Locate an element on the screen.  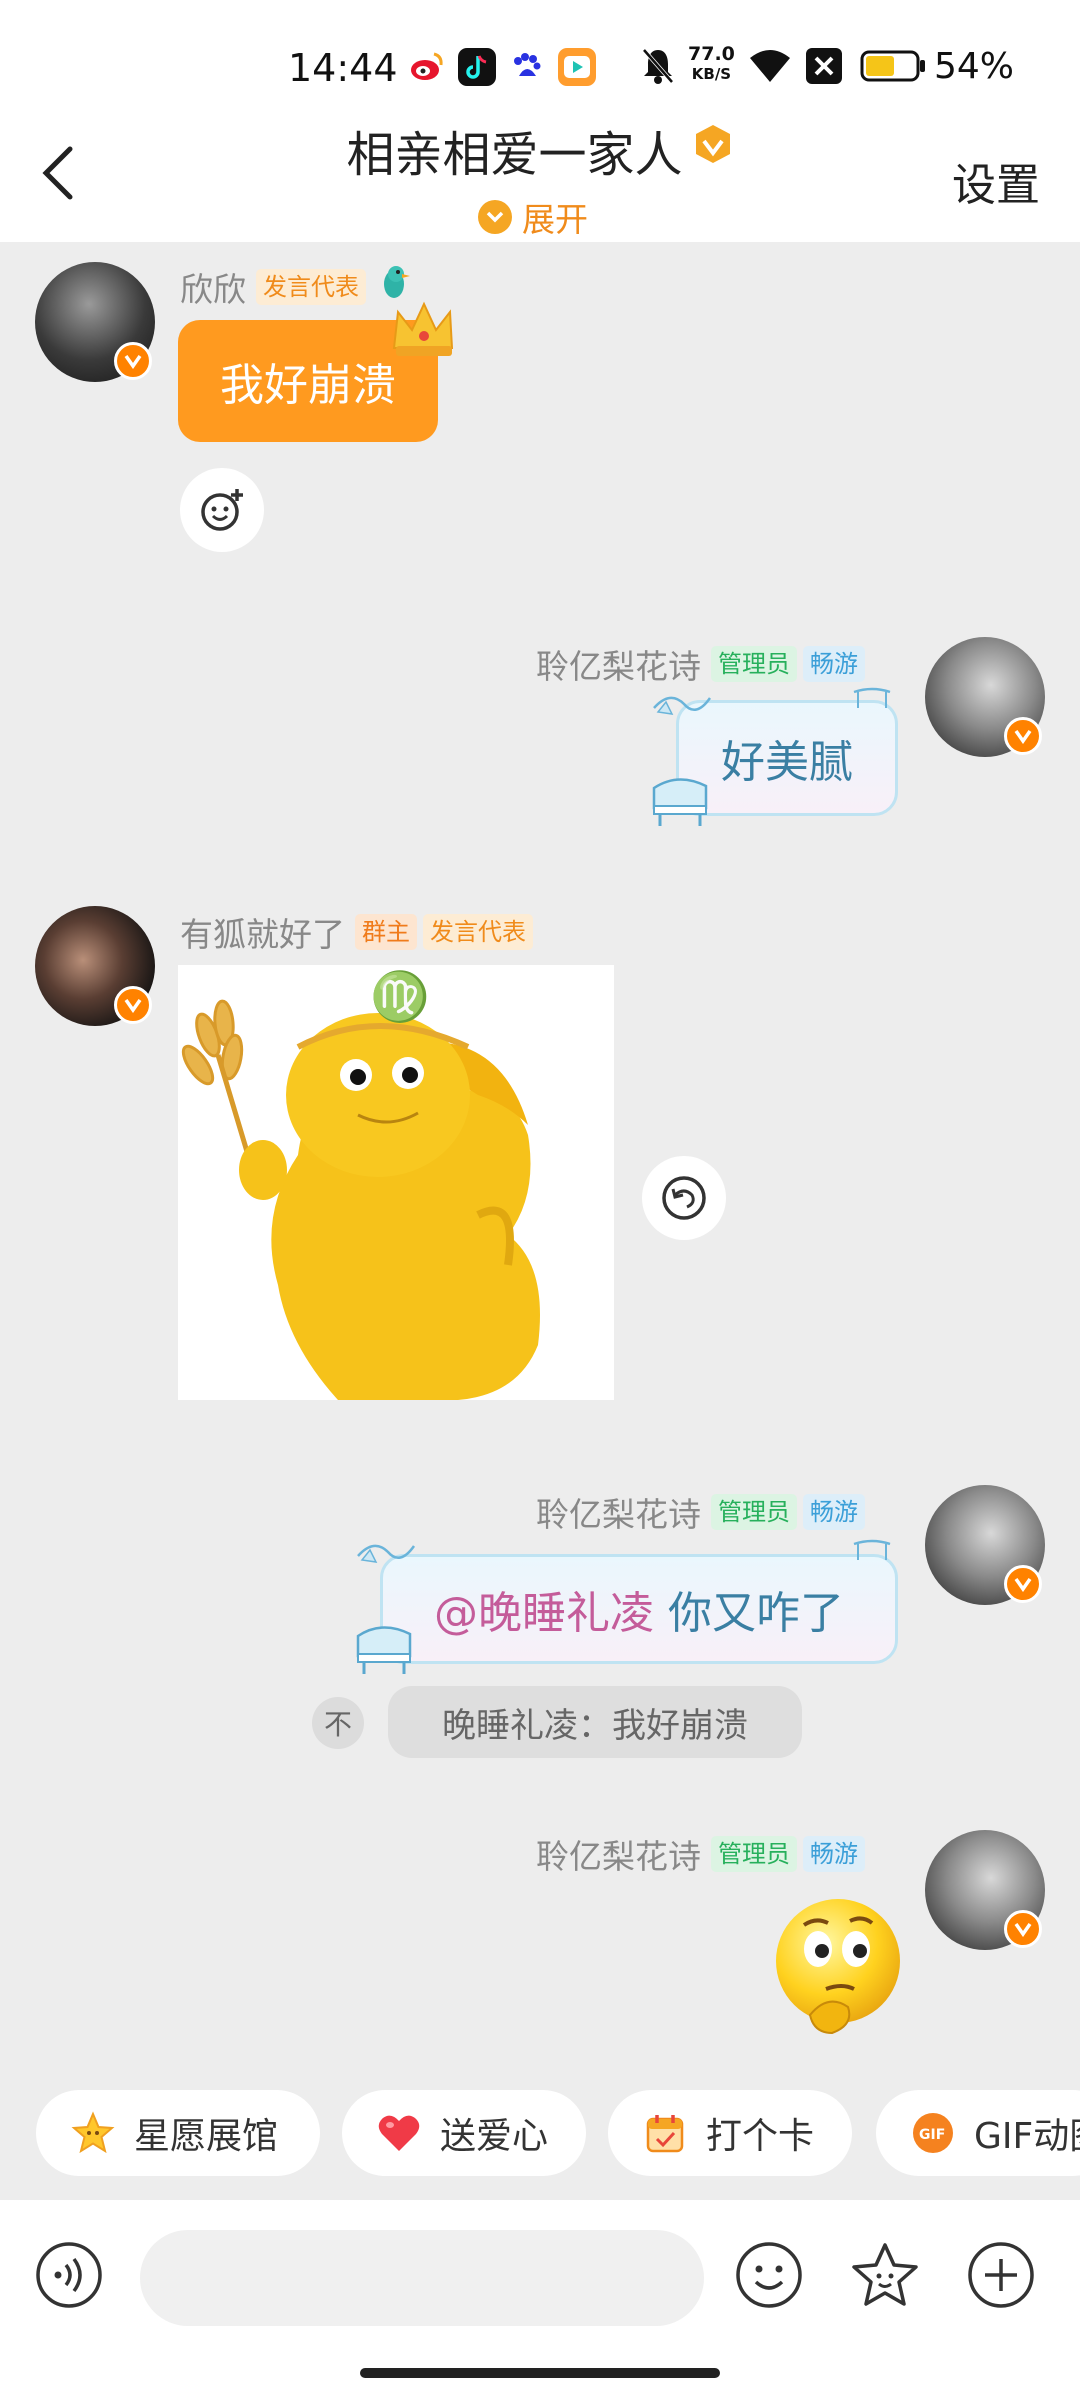
sender-name: 有狐就好了 群主 发言代表 is located at coordinates (356, 932).